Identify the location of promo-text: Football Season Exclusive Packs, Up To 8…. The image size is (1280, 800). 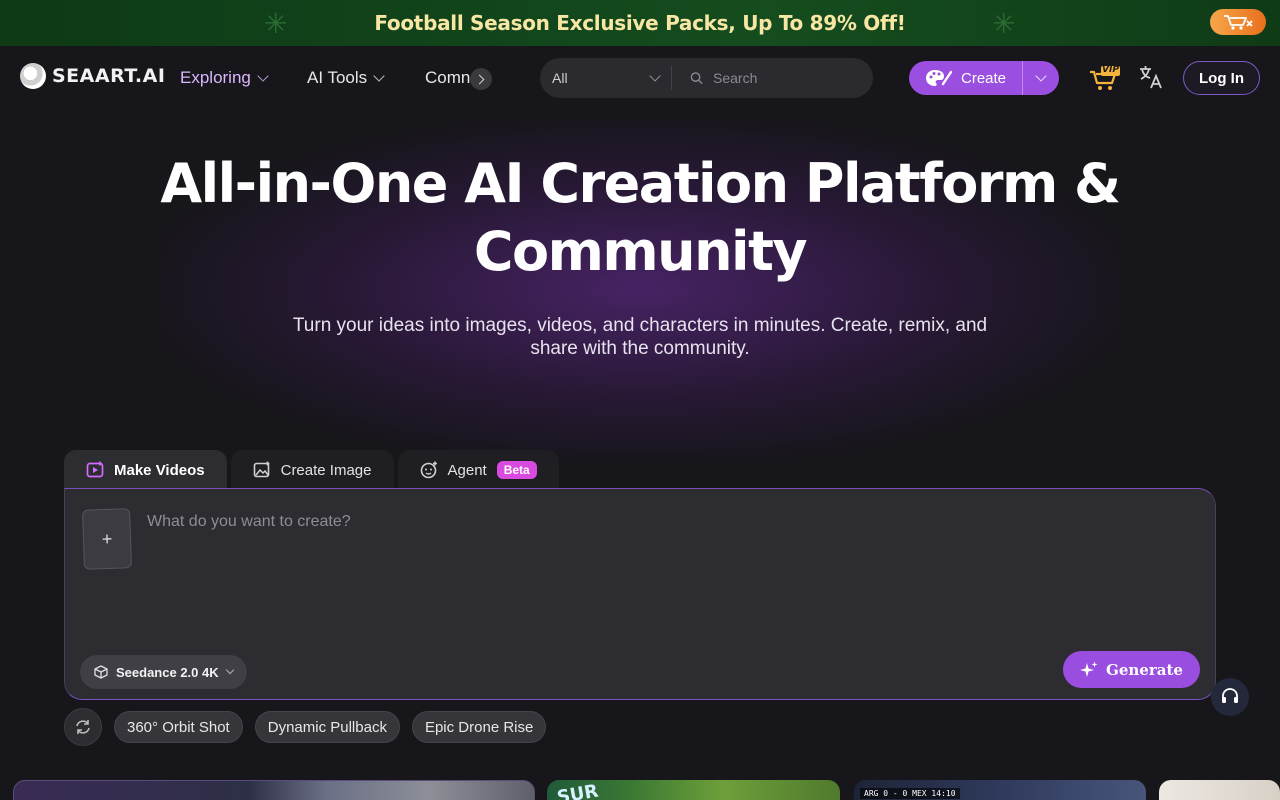
(640, 23).